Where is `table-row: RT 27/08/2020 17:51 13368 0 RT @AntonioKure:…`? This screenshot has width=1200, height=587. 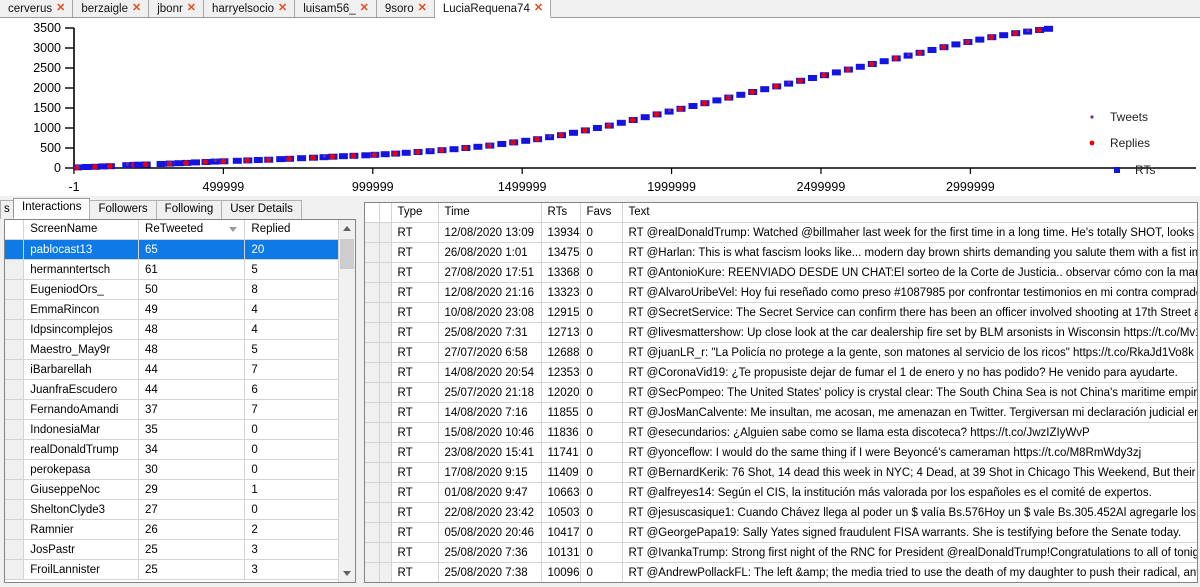 table-row: RT 27/08/2020 17:51 13368 0 RT @AntonioKure:… is located at coordinates (781, 272).